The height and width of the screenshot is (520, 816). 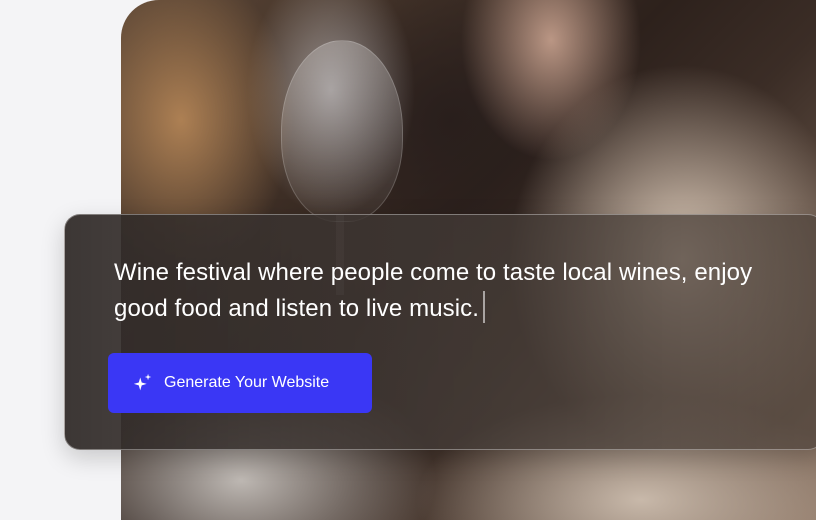 I want to click on wine-glass-shape, so click(x=342, y=131).